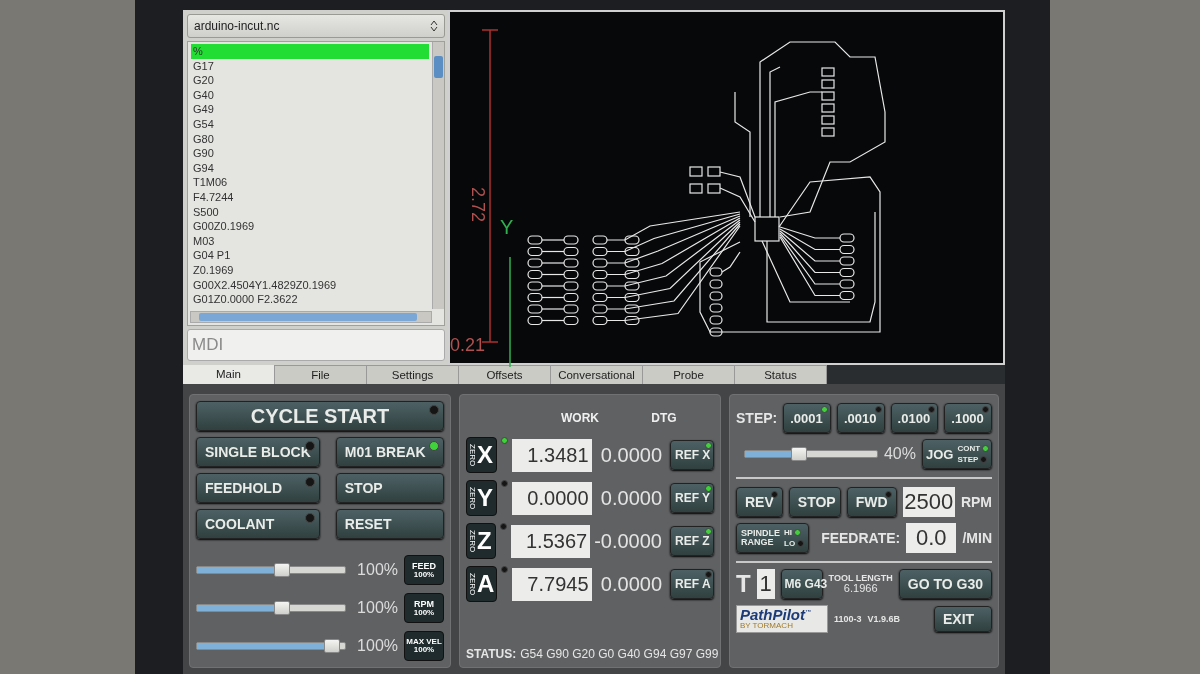 The width and height of the screenshot is (1200, 674). What do you see at coordinates (664, 418) in the screenshot?
I see `column-header: DTG` at bounding box center [664, 418].